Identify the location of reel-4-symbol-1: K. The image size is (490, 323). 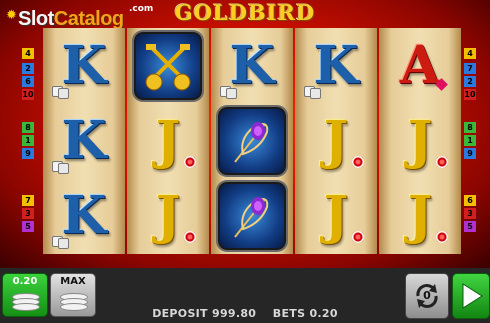
(336, 66).